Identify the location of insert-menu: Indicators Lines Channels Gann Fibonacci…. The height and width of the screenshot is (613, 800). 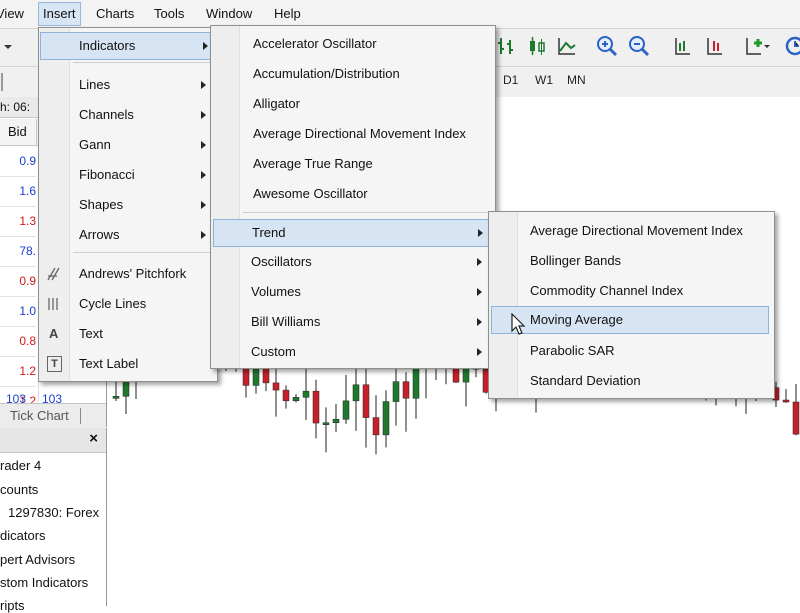
(128, 204).